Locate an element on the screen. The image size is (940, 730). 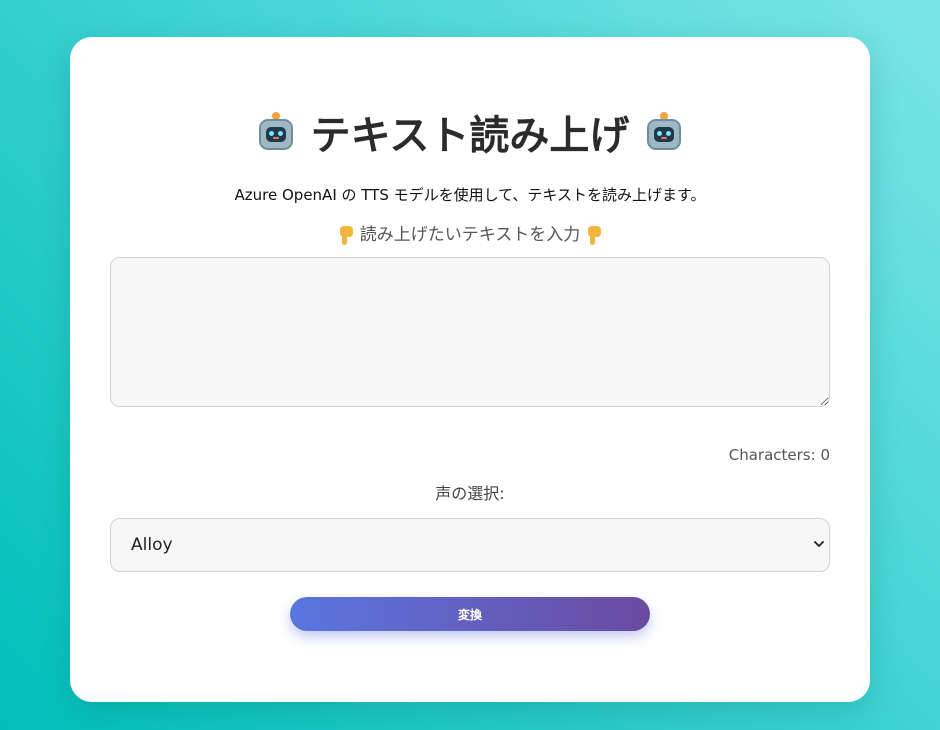
page-title-row: テキスト読み上げ is located at coordinates (470, 133).